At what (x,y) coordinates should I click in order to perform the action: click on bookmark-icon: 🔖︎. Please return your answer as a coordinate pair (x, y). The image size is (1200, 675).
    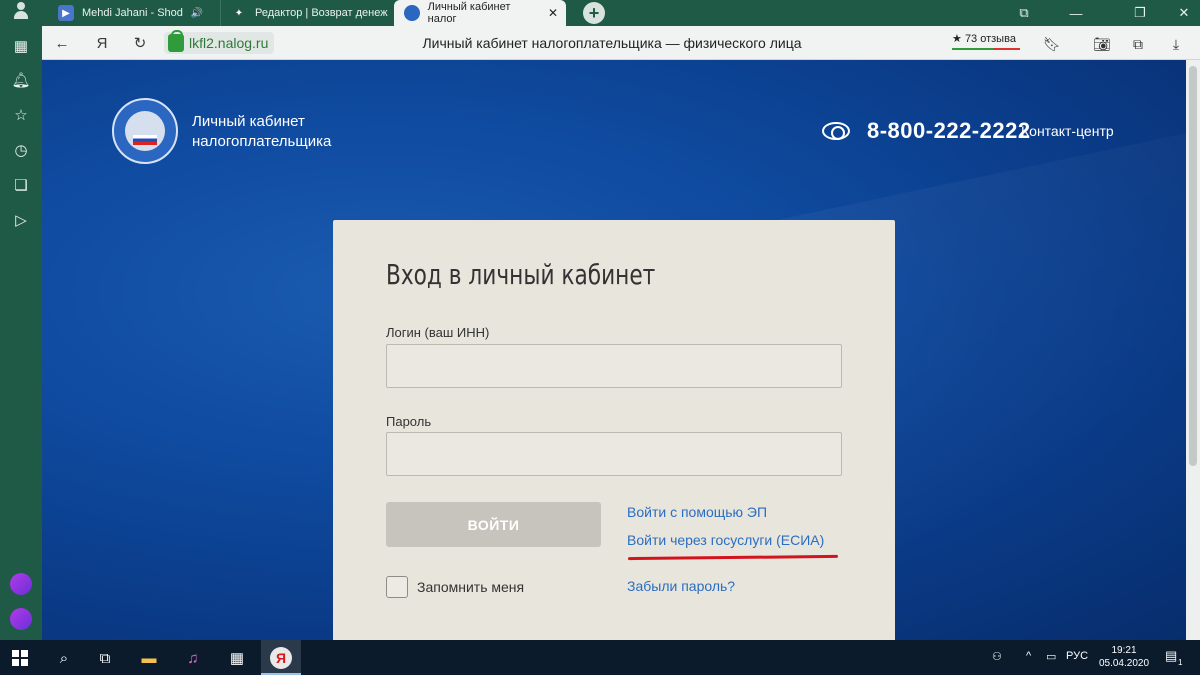
    Looking at the image, I should click on (1052, 44).